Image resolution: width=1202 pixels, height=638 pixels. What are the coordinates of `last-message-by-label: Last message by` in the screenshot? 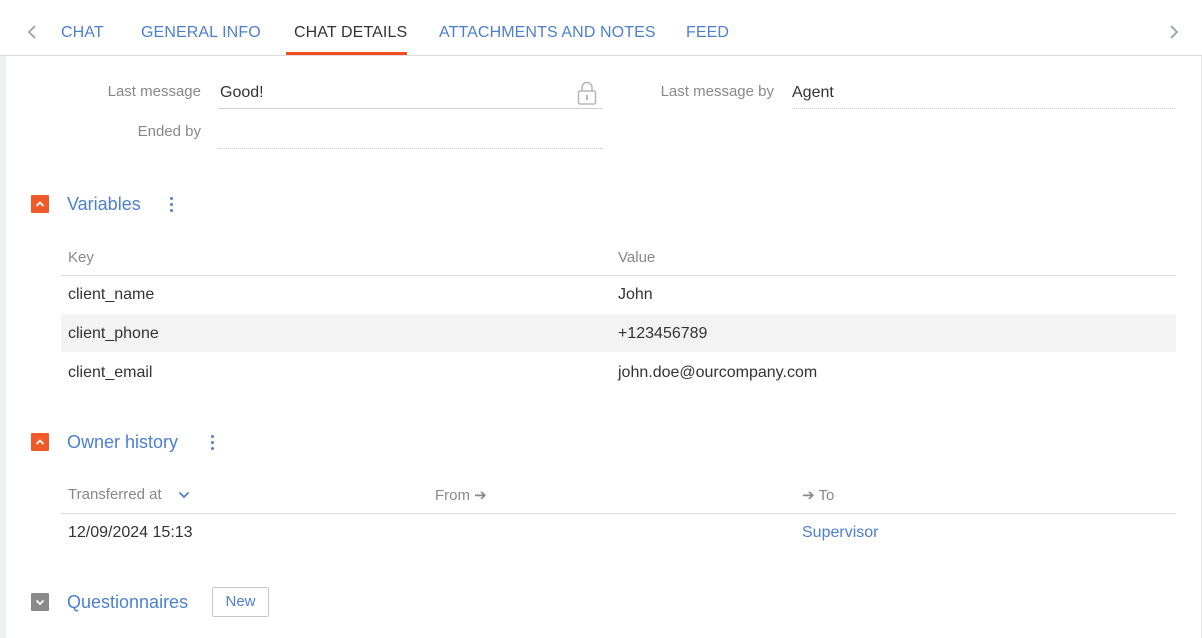 It's located at (717, 91).